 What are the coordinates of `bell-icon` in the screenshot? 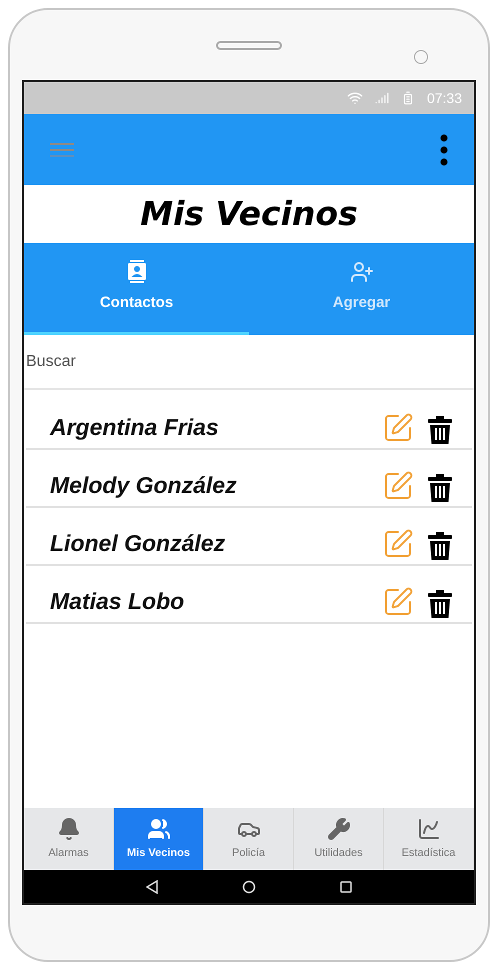 It's located at (68, 828).